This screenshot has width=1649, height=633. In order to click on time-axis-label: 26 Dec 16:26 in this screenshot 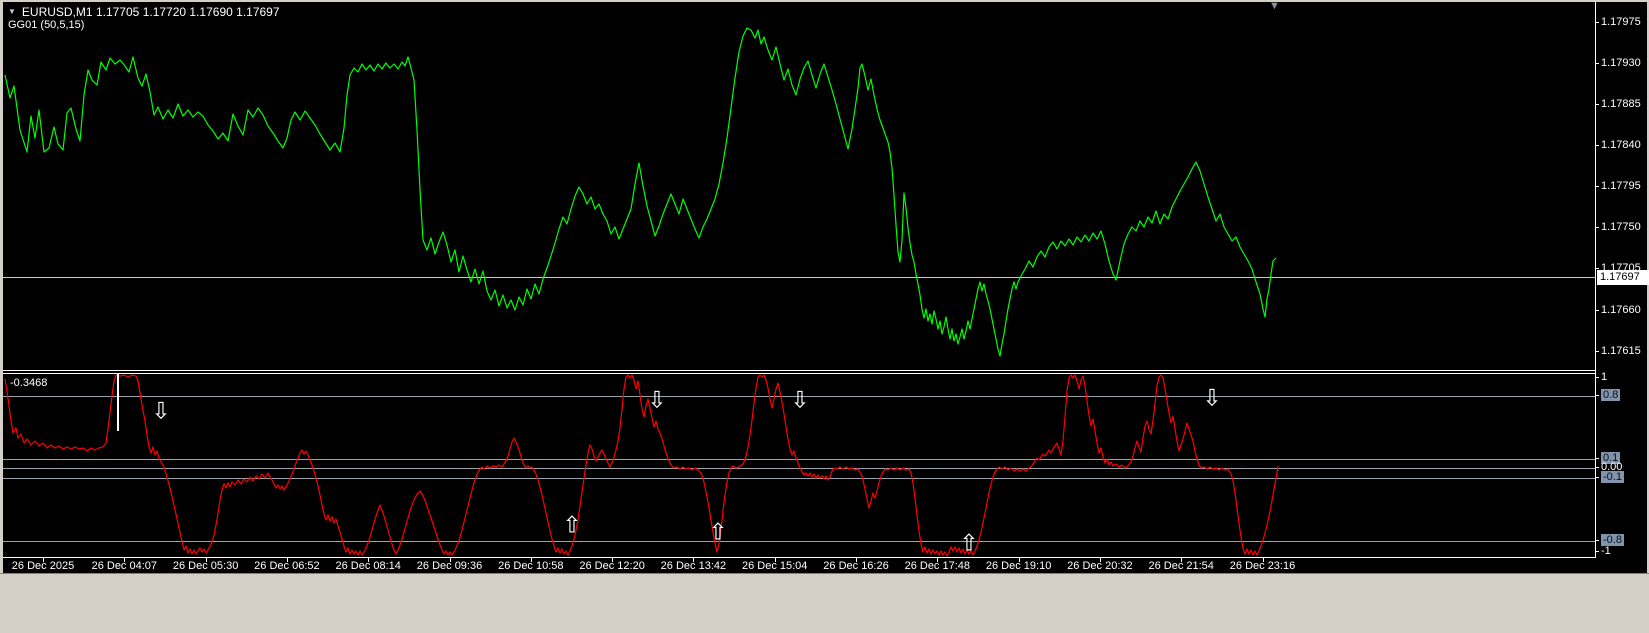, I will do `click(856, 566)`.